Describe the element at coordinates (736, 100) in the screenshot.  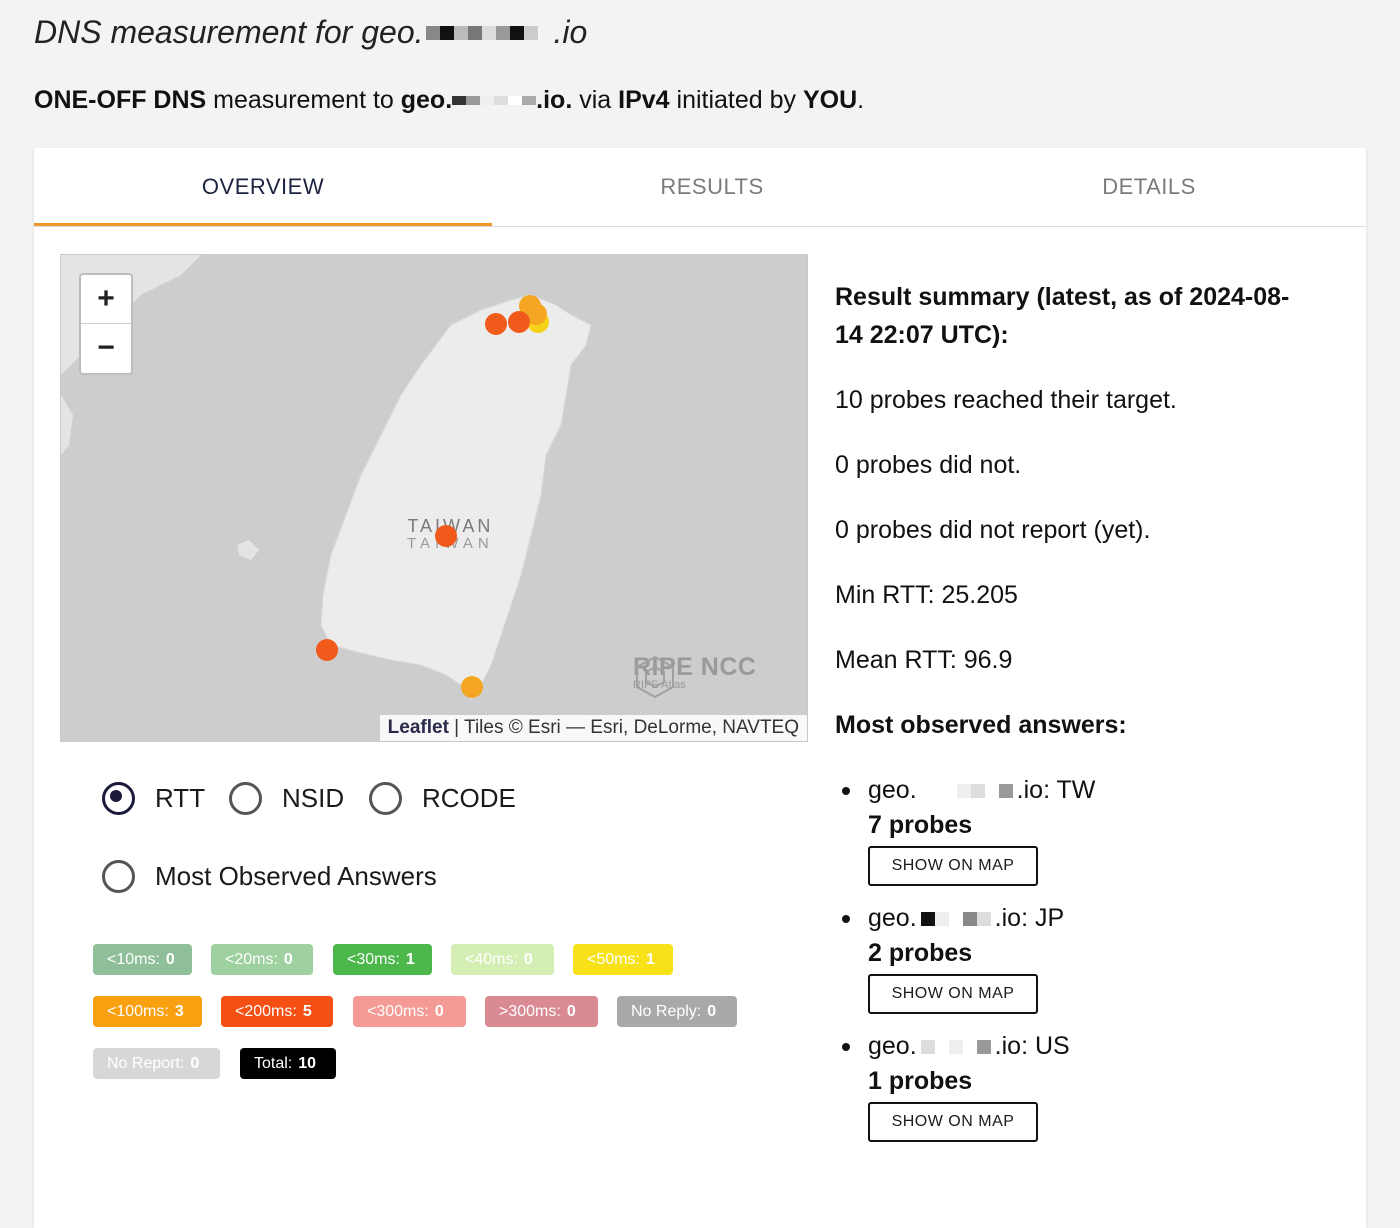
I see `subtitle-text-initiated: initiated by` at that location.